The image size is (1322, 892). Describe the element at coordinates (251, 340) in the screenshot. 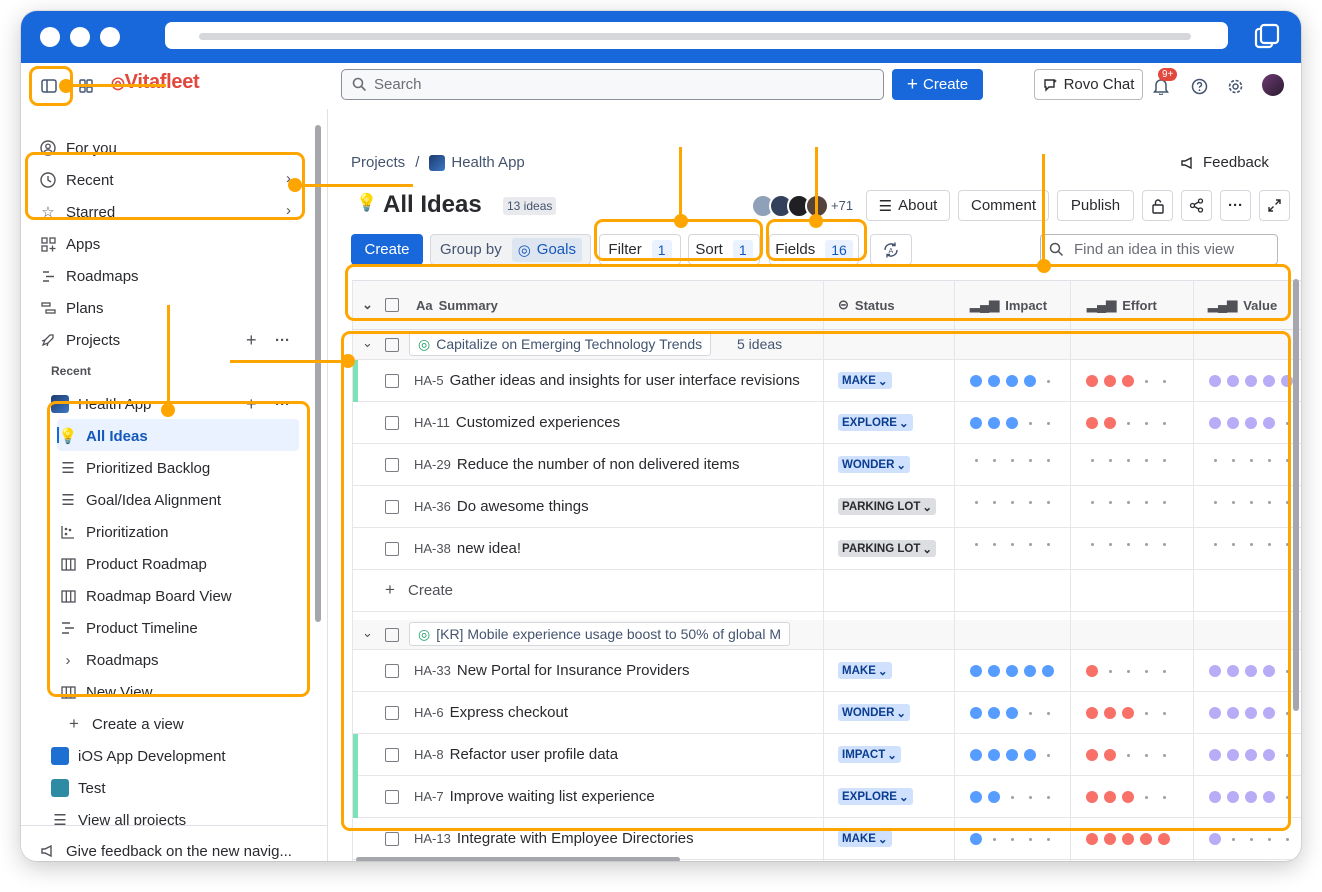

I see `add-project-icon: +` at that location.